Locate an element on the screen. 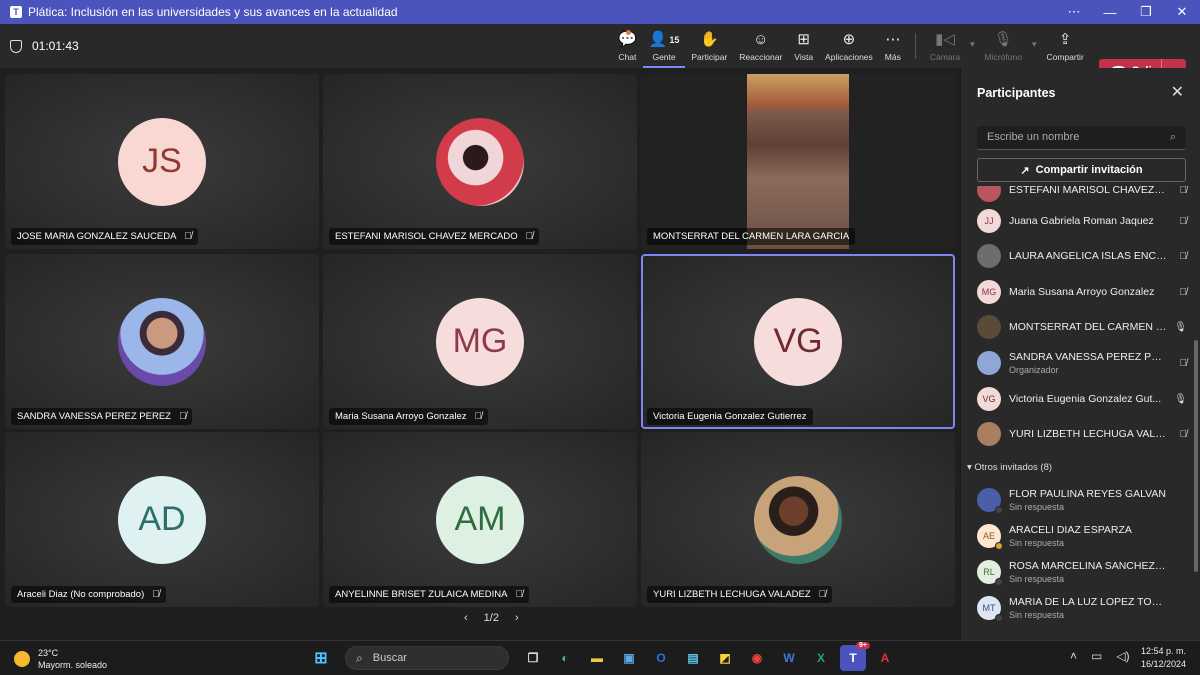 The height and width of the screenshot is (675, 1200). task-view-icon: ❐ is located at coordinates (533, 658).